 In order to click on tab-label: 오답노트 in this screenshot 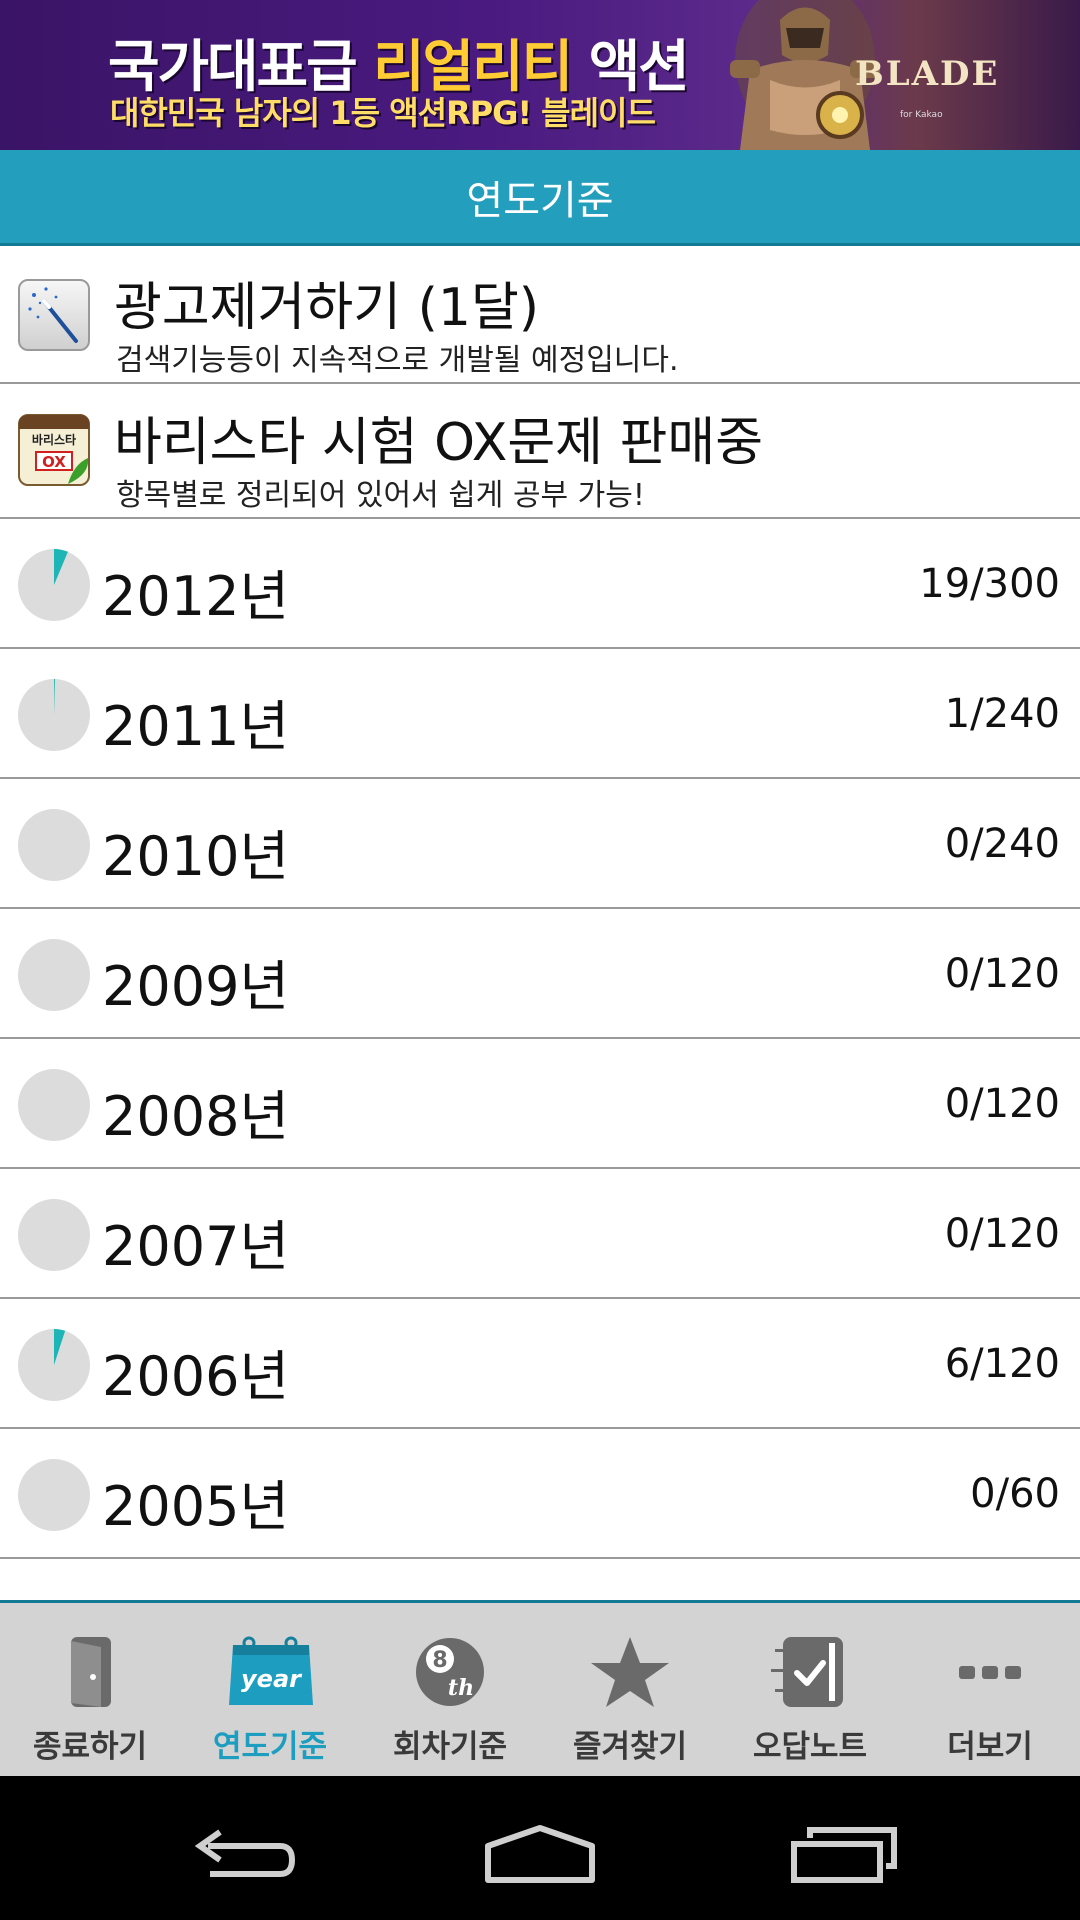, I will do `click(810, 1747)`.